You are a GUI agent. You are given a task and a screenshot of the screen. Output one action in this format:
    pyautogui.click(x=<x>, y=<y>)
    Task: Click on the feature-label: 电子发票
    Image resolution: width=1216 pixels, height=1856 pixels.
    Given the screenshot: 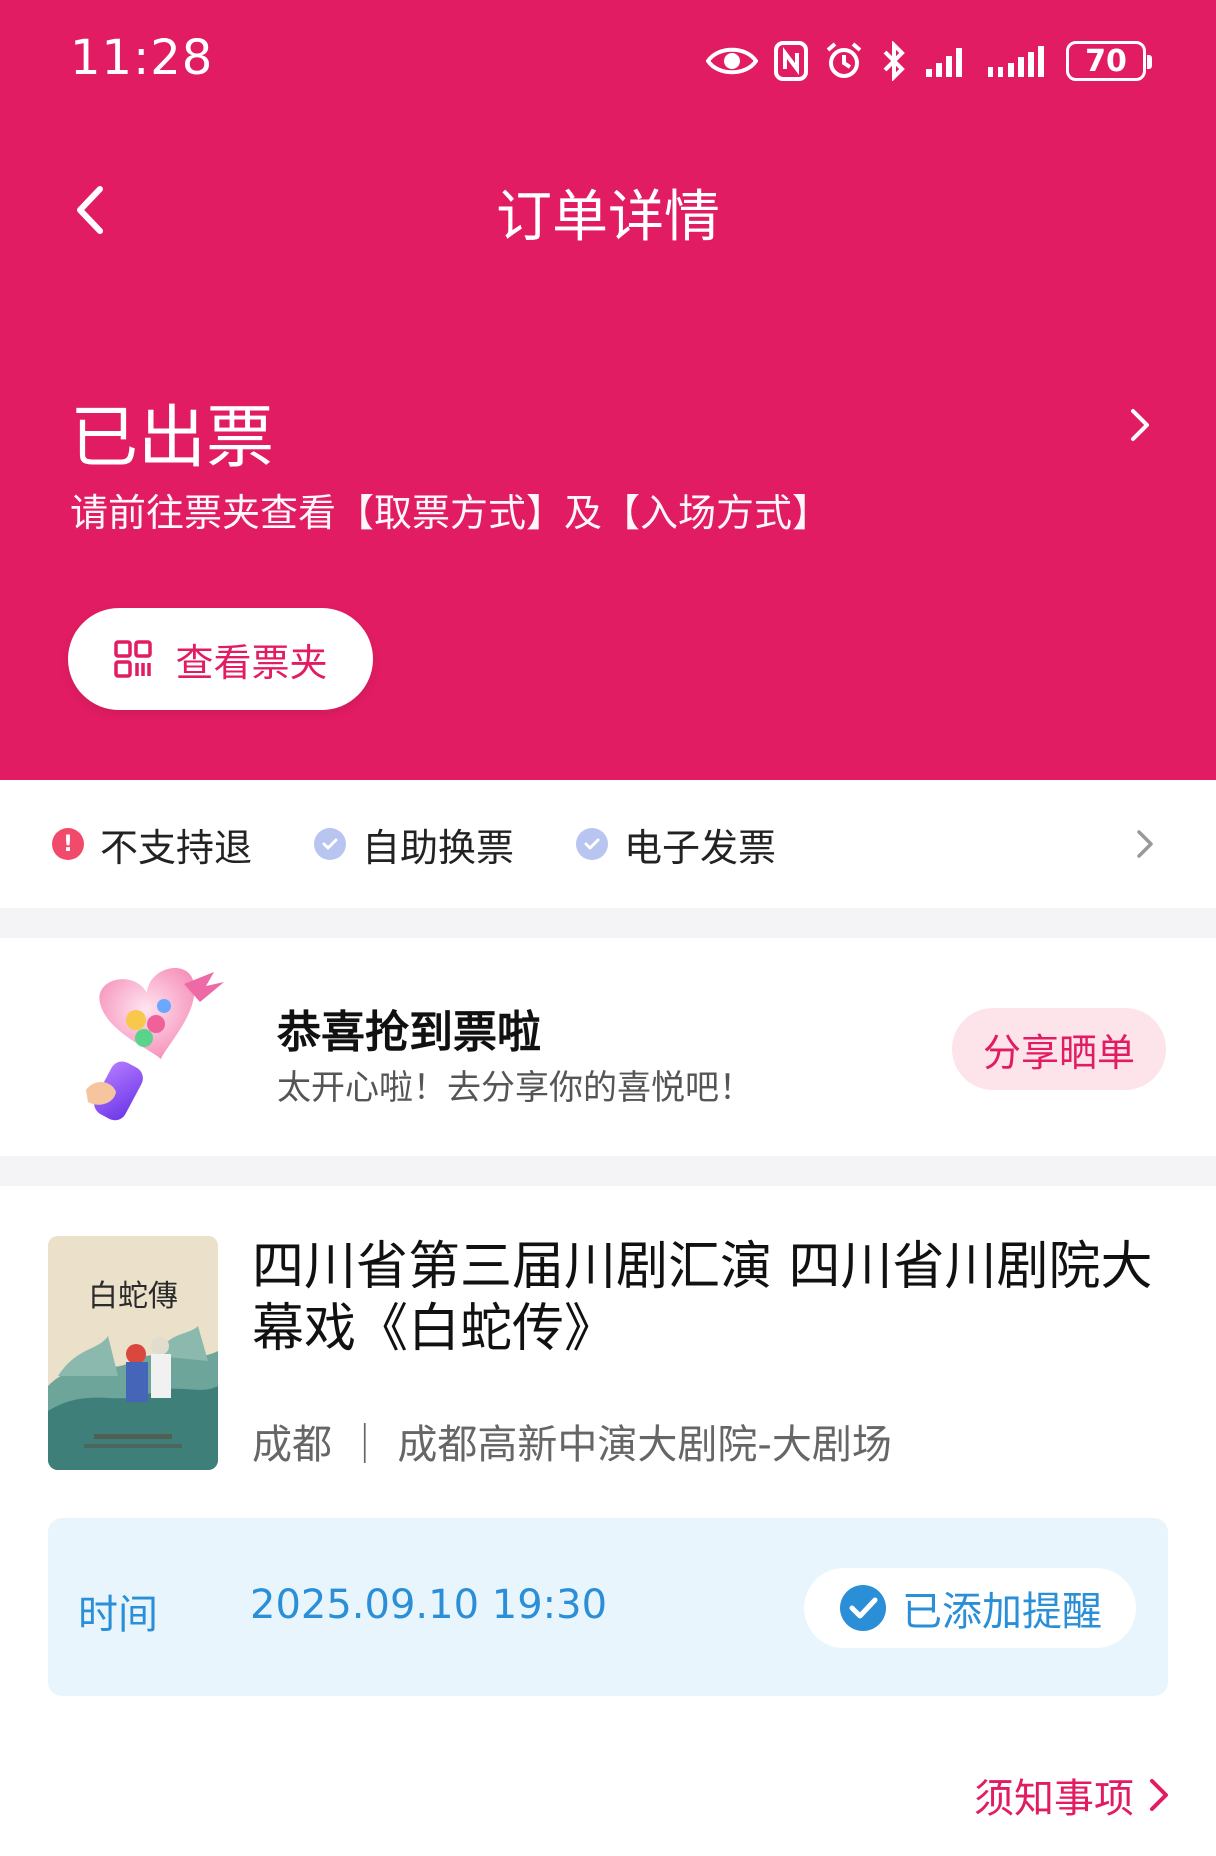 What is the action you would take?
    pyautogui.click(x=700, y=847)
    